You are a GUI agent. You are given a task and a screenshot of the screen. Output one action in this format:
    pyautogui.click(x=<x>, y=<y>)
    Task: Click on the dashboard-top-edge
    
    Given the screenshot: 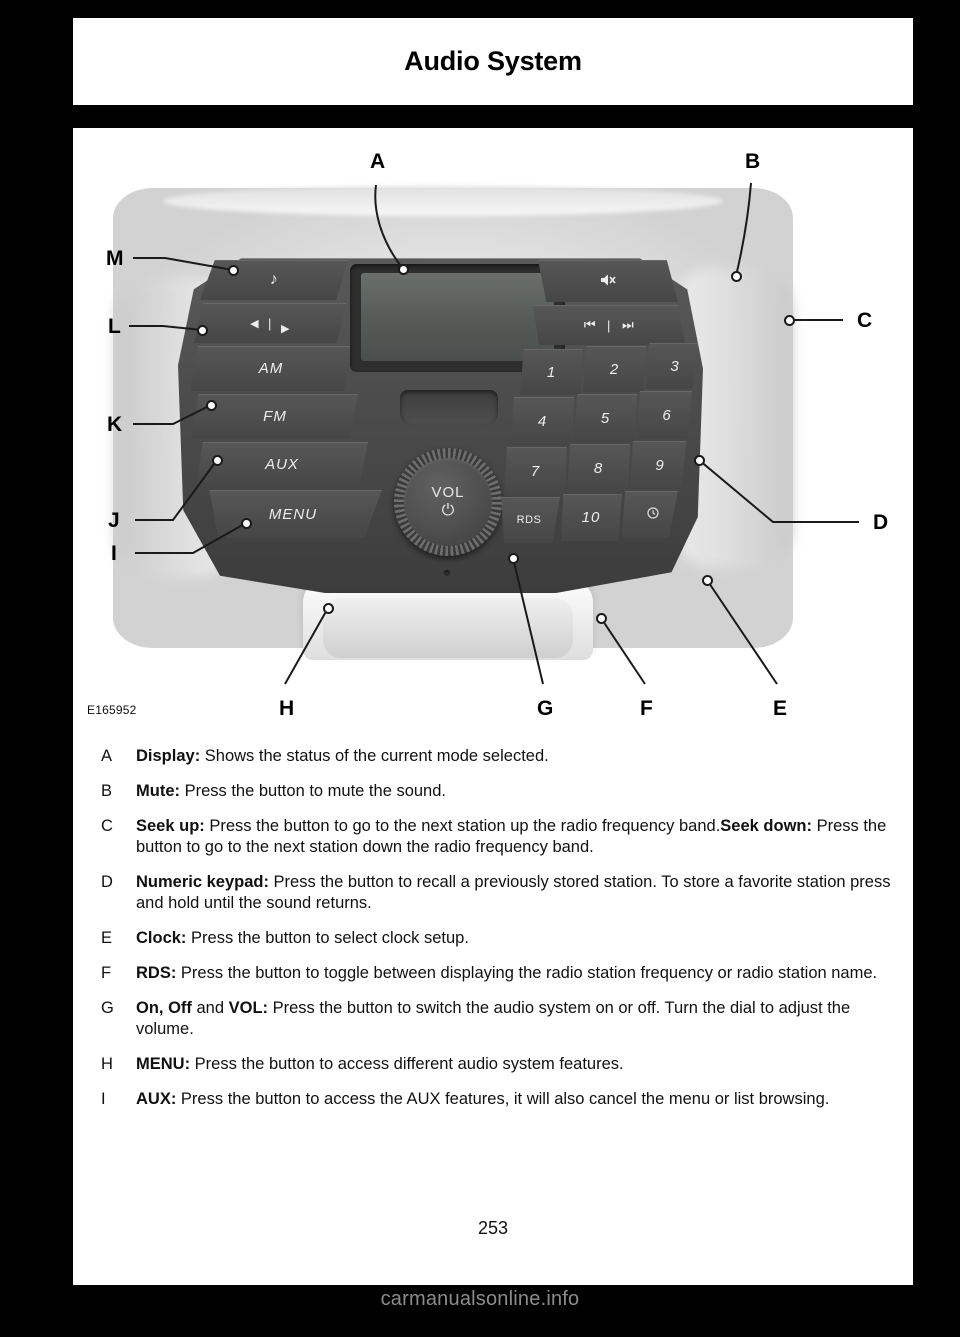 What is the action you would take?
    pyautogui.click(x=443, y=201)
    